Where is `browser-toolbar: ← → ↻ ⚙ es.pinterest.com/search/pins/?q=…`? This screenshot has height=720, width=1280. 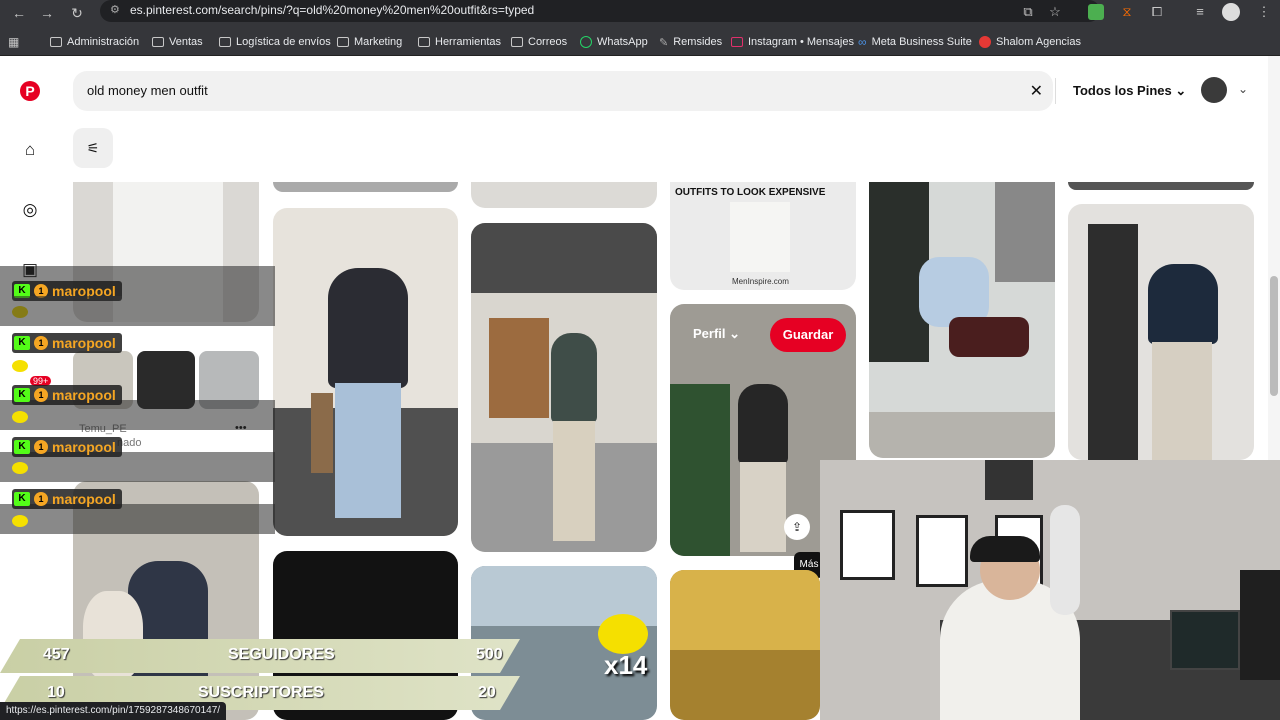
browser-toolbar: ← → ↻ ⚙ es.pinterest.com/search/pins/?q=… is located at coordinates (640, 14).